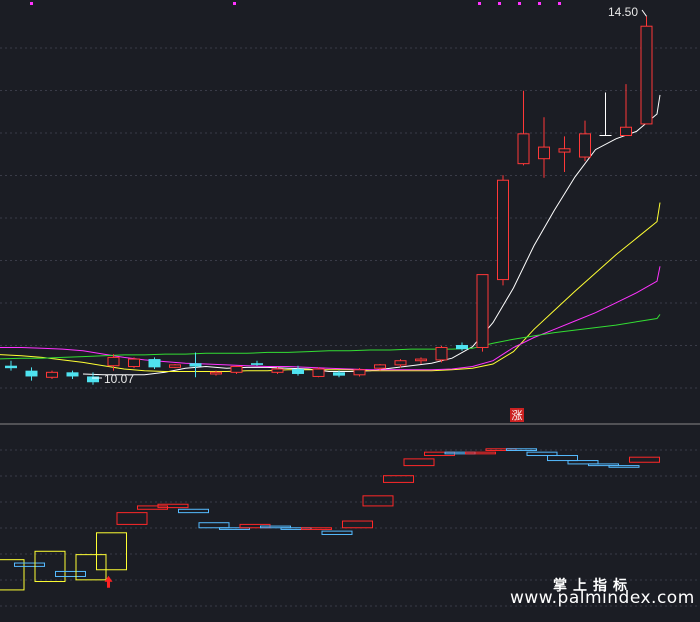 This screenshot has width=700, height=622. I want to click on high-price-label: 14.50, so click(623, 12).